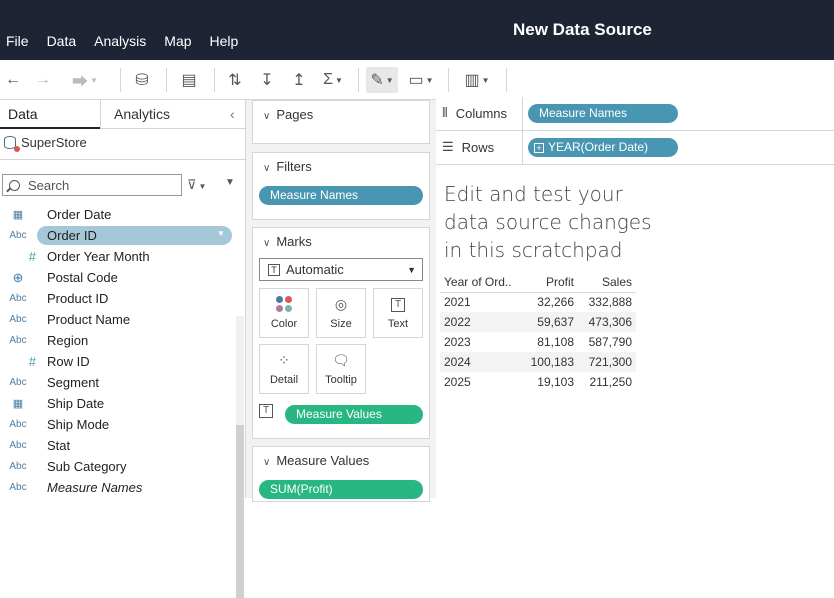  I want to click on field-item: # Order Year Month, so click(118, 256).